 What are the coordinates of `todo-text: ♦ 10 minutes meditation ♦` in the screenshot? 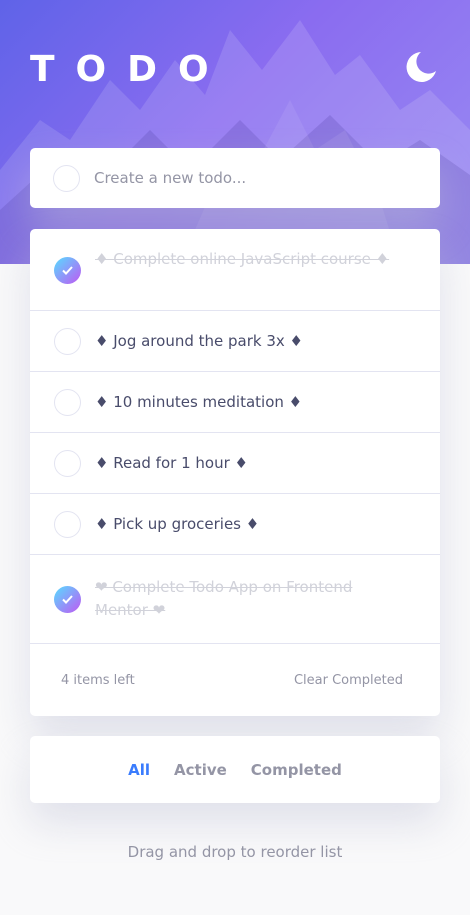 It's located at (199, 402).